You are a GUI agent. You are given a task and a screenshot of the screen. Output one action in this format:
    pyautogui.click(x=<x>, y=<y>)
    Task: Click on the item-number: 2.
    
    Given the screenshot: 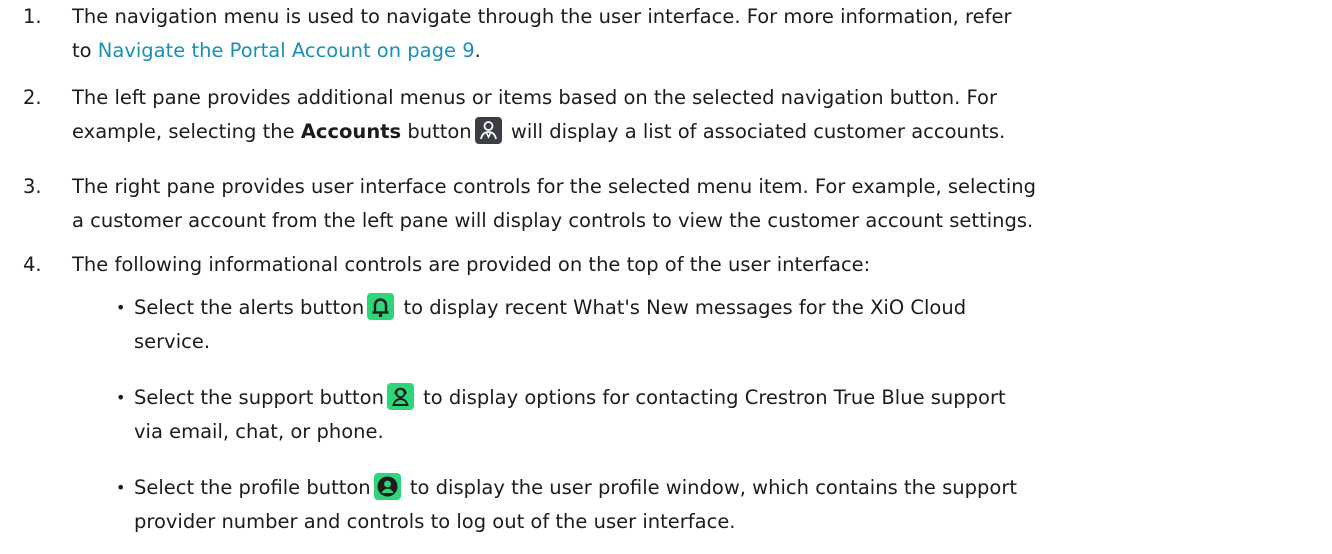 What is the action you would take?
    pyautogui.click(x=32, y=97)
    